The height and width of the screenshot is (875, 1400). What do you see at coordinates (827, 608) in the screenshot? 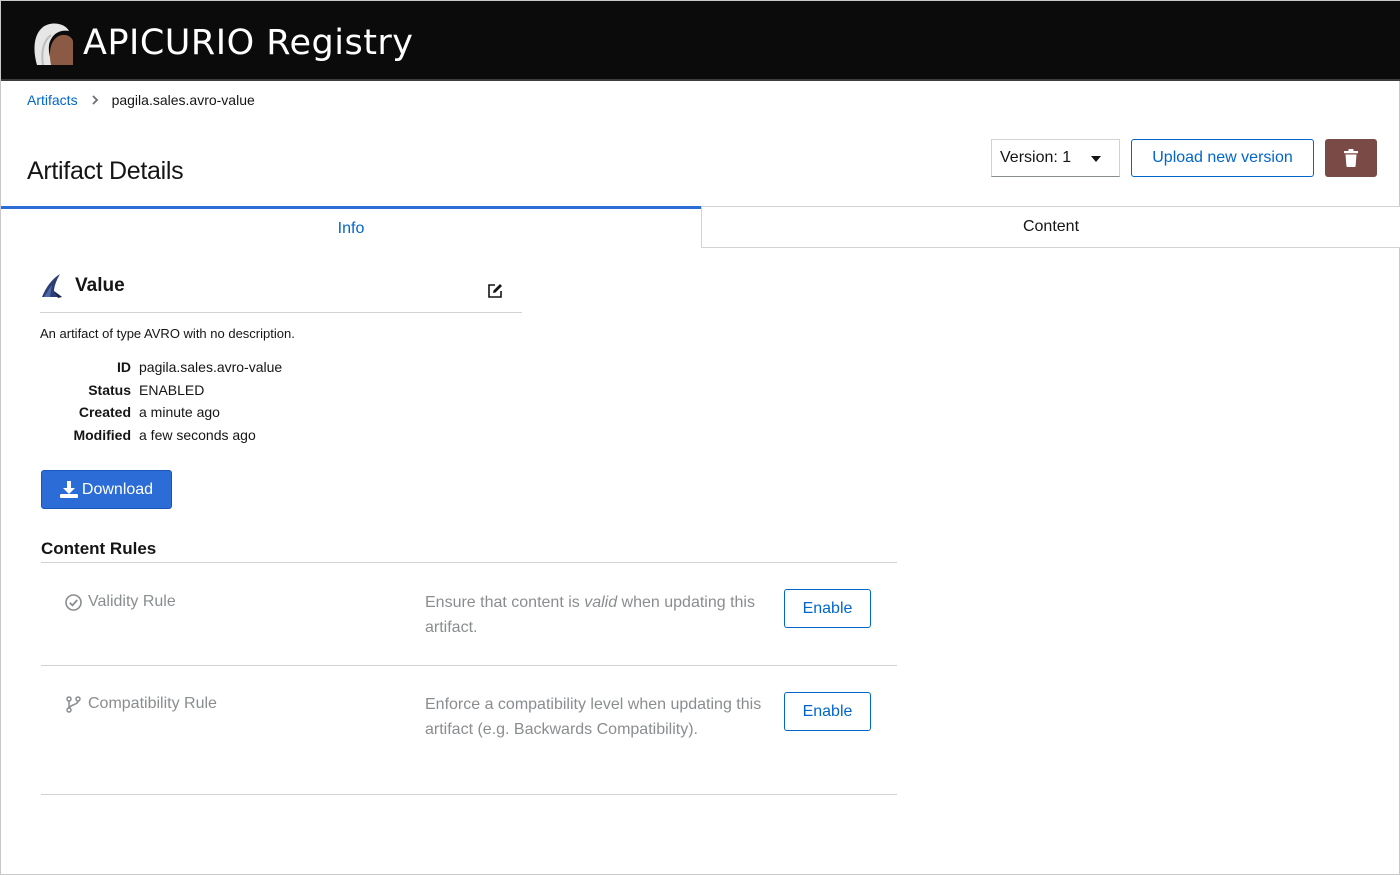
I see `enable-validity-rule-button: Enable` at bounding box center [827, 608].